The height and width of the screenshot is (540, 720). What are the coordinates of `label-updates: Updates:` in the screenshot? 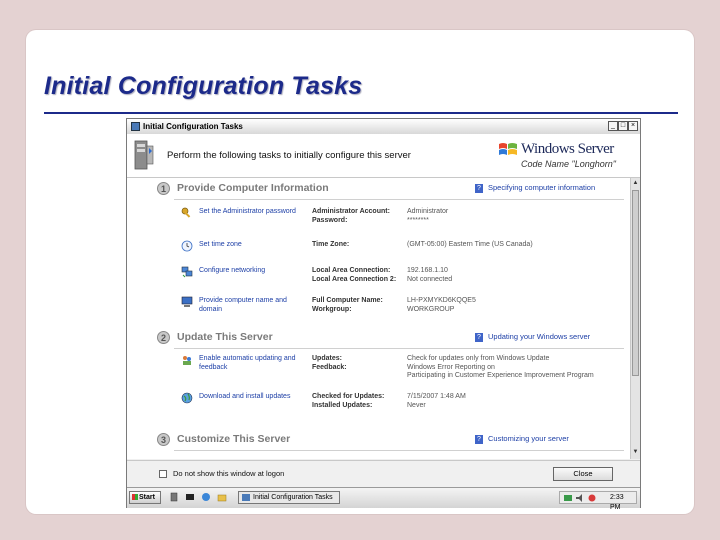 It's located at (327, 358).